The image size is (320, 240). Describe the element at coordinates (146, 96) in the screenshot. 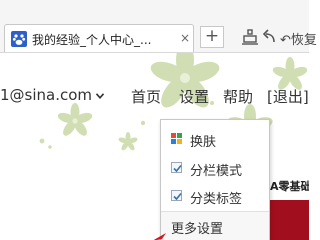

I see `nav-home-link: 首页` at that location.